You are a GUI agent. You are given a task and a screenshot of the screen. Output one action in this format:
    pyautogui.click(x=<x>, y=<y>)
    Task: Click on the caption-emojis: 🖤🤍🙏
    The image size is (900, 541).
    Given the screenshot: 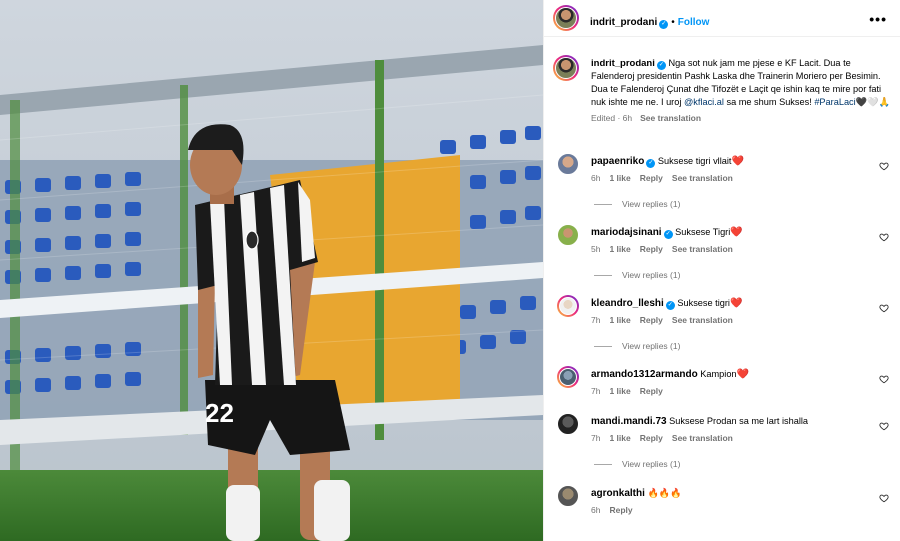 What is the action you would take?
    pyautogui.click(x=873, y=102)
    